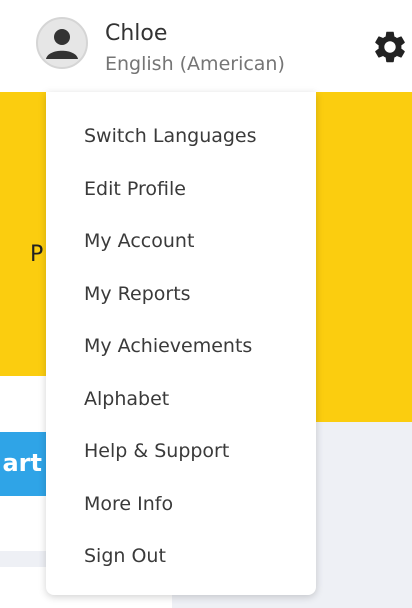 This screenshot has height=608, width=412. I want to click on menu-item-label: More Info, so click(129, 504).